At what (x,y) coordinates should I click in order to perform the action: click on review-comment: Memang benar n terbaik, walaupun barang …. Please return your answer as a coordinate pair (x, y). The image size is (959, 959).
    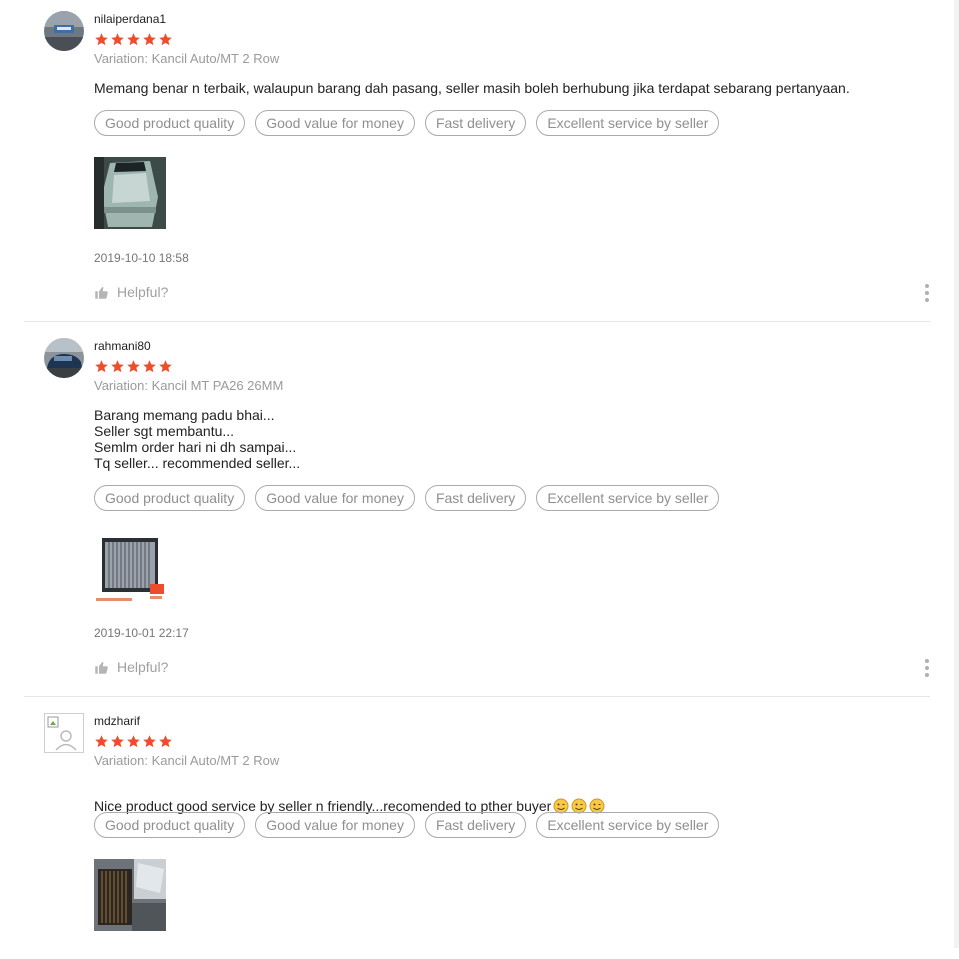
    Looking at the image, I should click on (472, 88).